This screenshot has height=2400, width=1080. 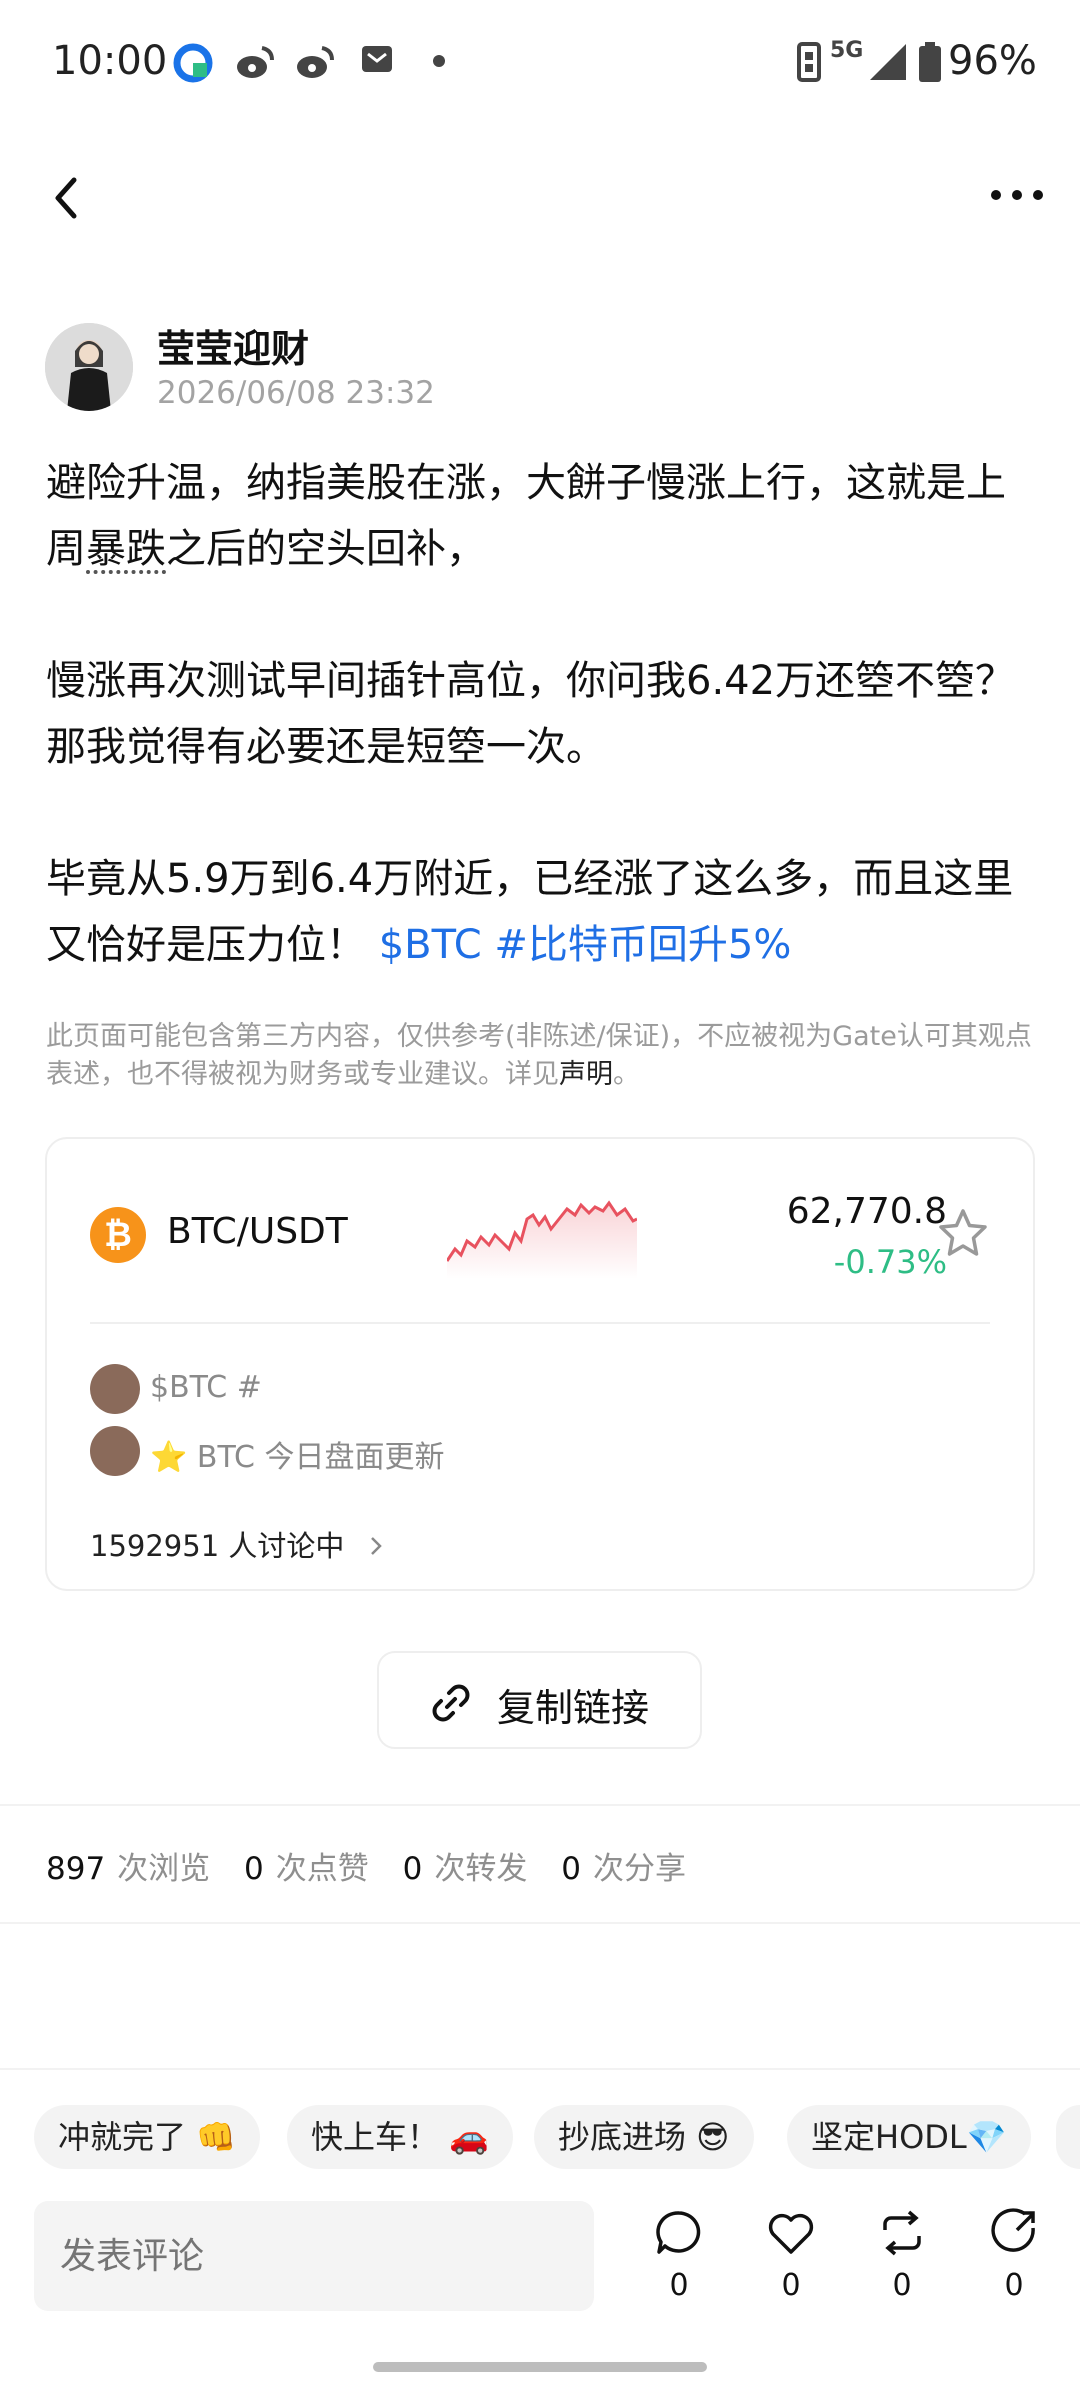 I want to click on topic-tag-link: #比特币回升5%, so click(x=642, y=945).